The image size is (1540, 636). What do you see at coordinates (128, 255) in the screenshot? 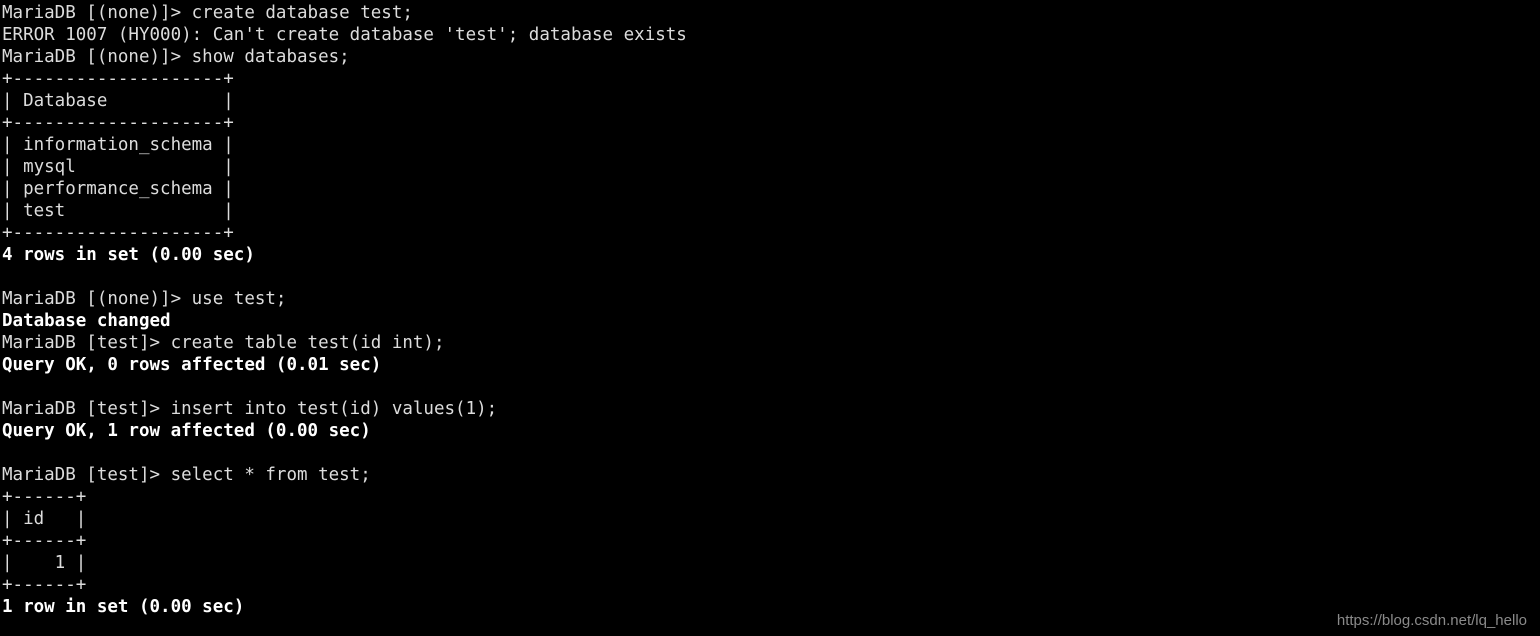
I see `terminal-line: 4 rows in set (0.00 sec)` at bounding box center [128, 255].